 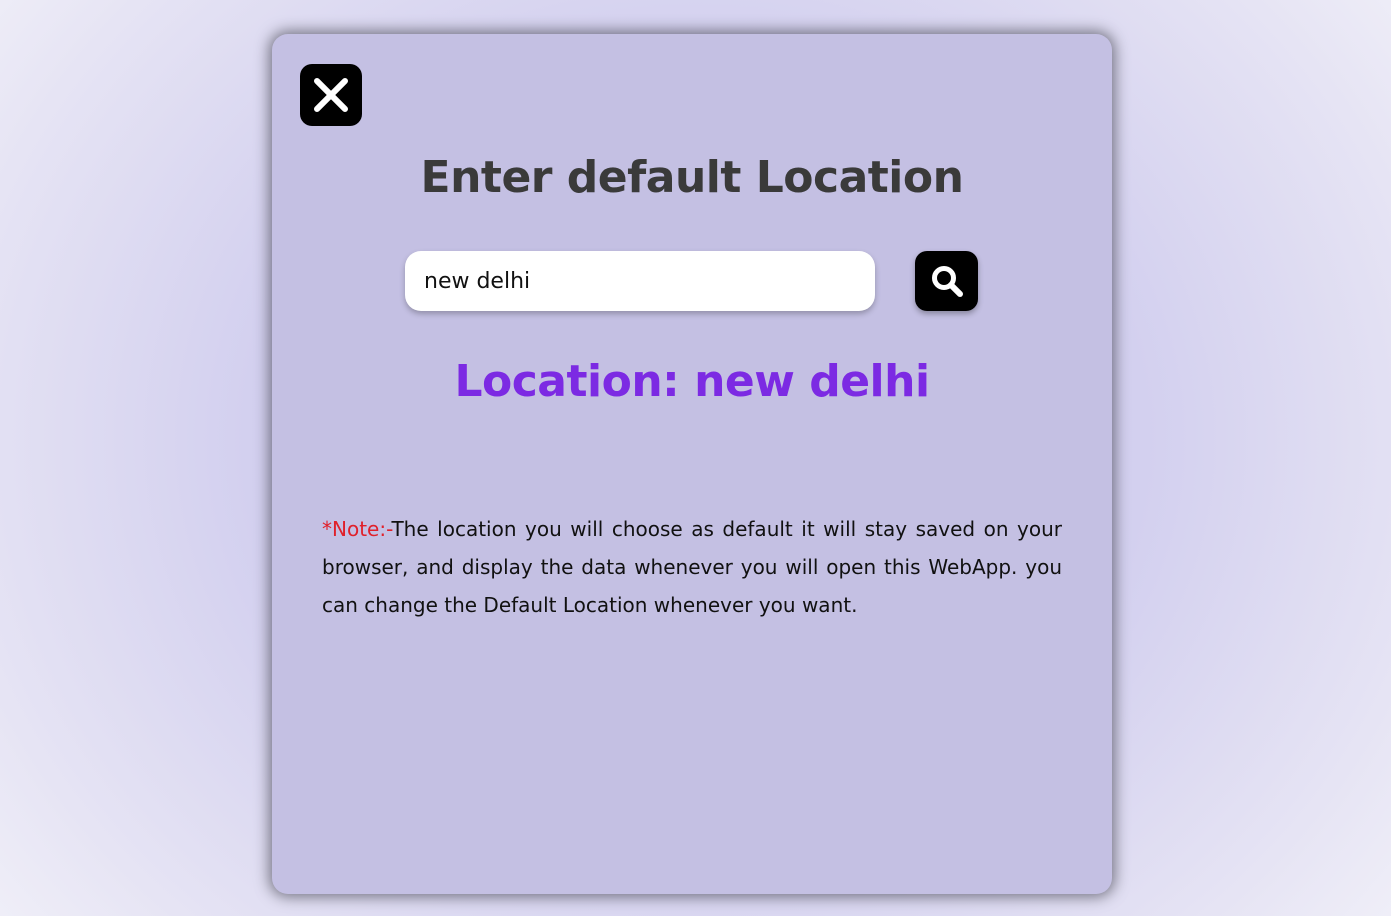 I want to click on search-icon, so click(x=947, y=281).